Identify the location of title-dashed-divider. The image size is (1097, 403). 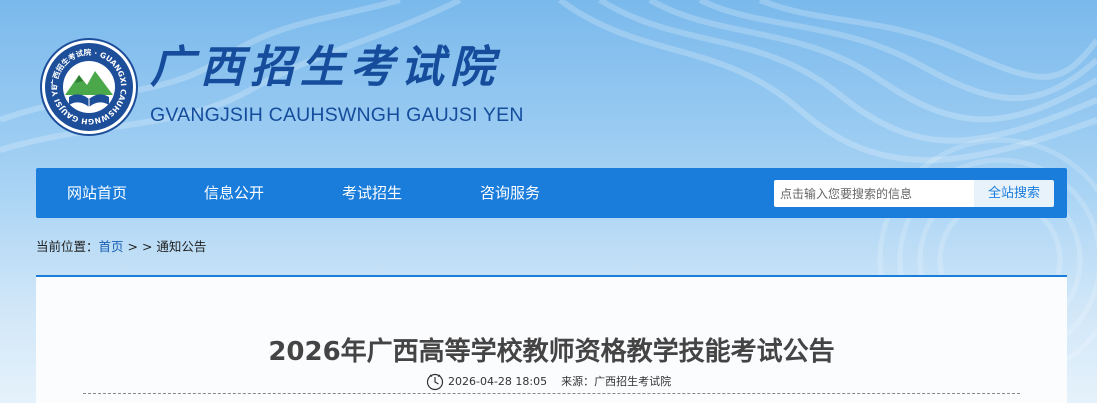
(551, 393).